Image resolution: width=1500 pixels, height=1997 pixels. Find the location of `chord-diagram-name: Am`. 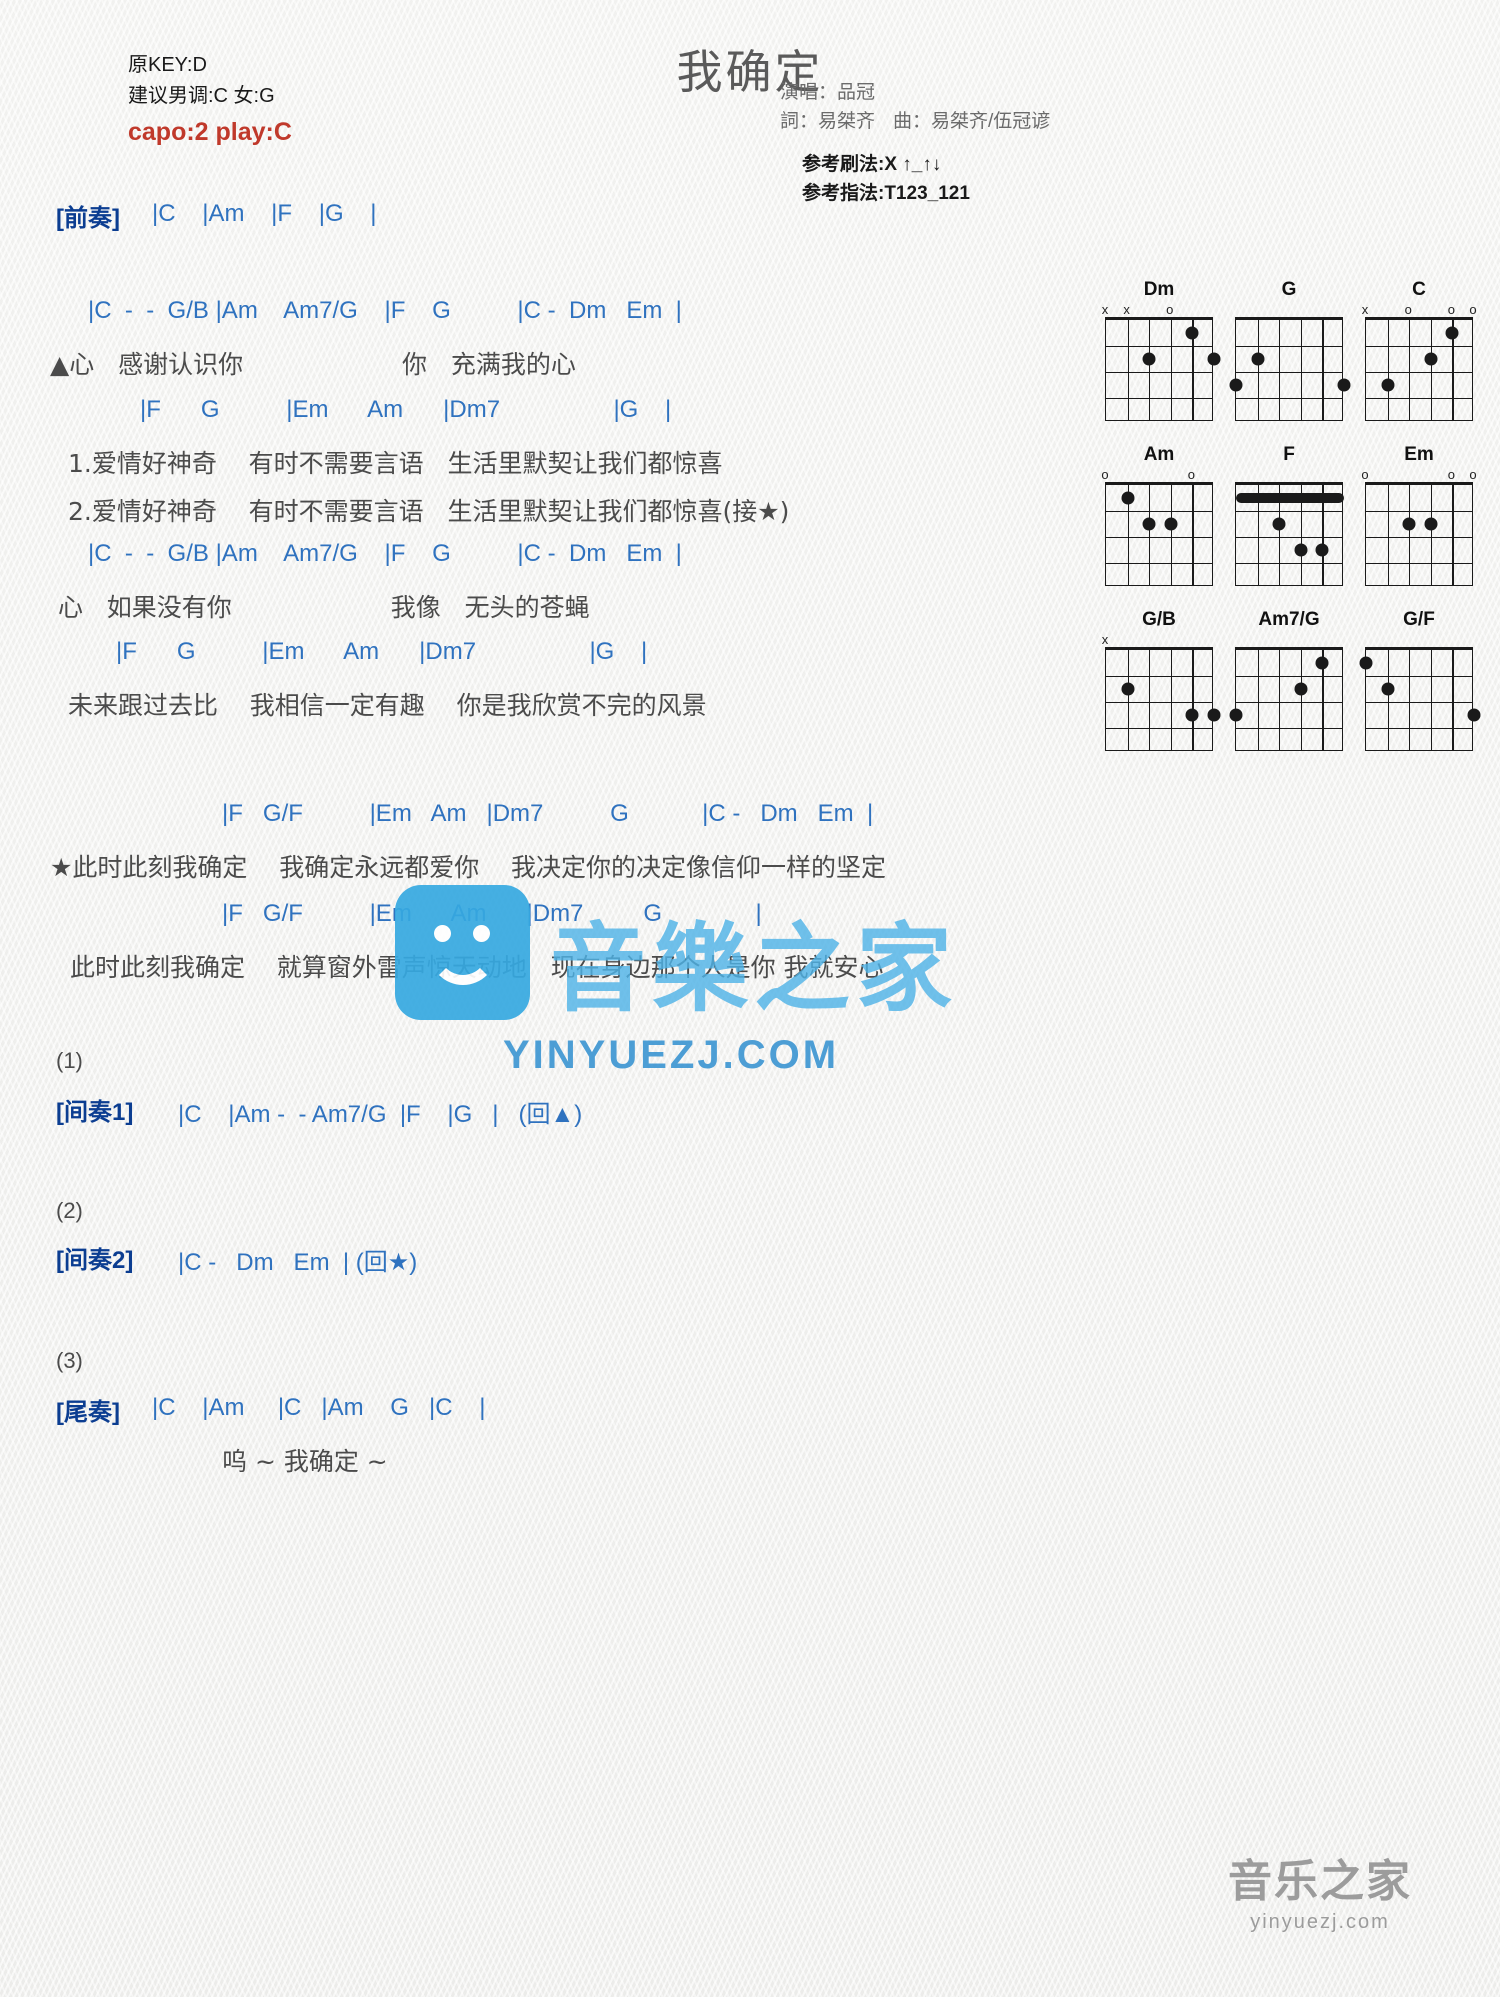

chord-diagram-name: Am is located at coordinates (1159, 454).